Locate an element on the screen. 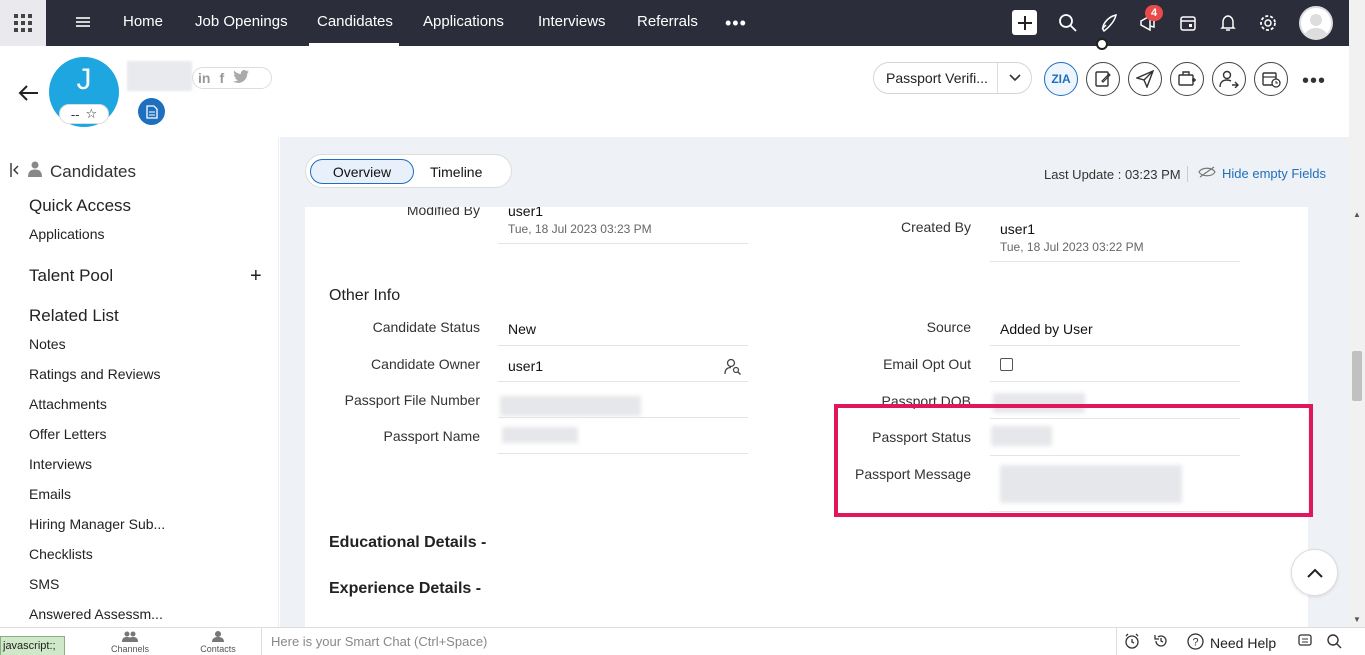 The height and width of the screenshot is (655, 1365). bell-icon is located at coordinates (1228, 23).